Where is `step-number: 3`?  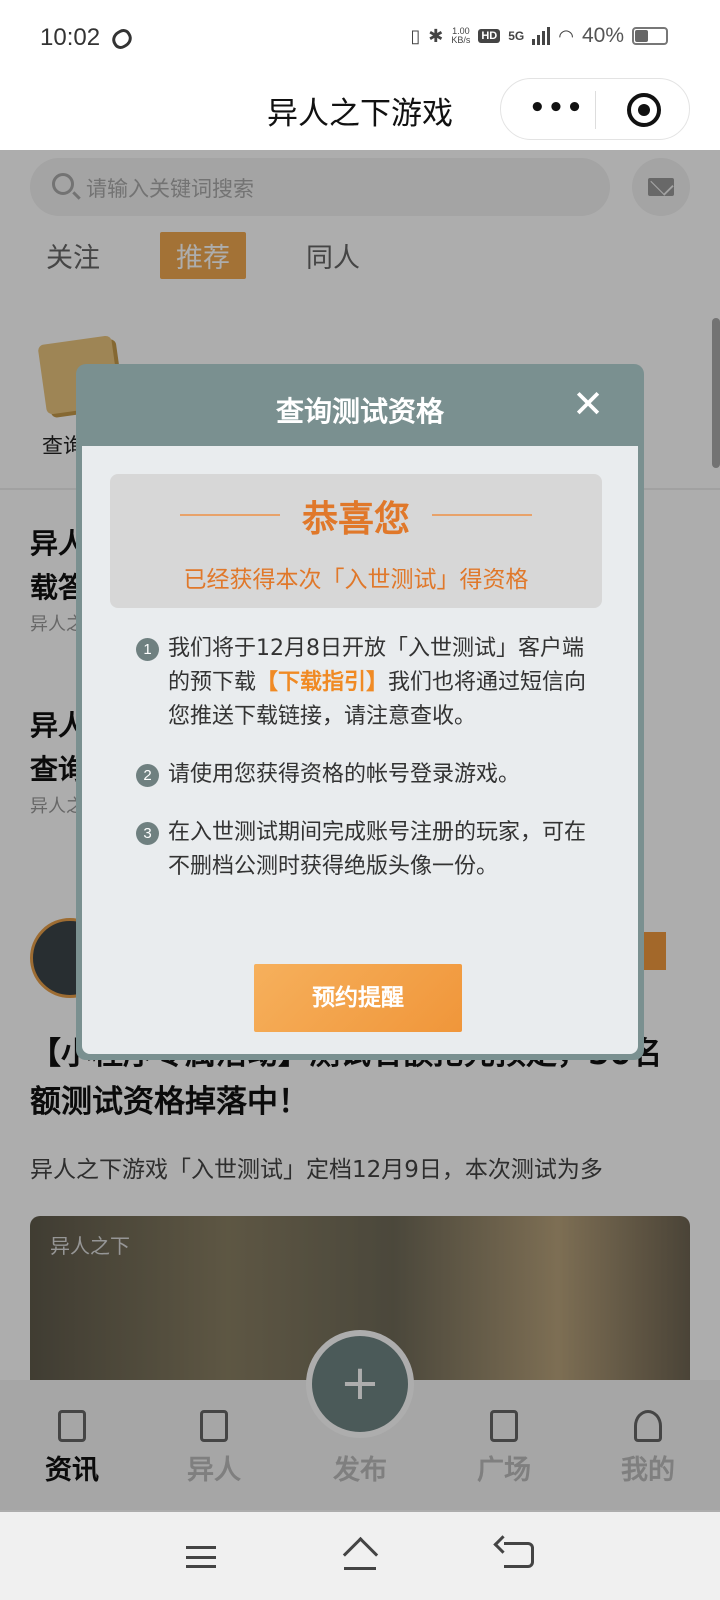
step-number: 3 is located at coordinates (147, 833).